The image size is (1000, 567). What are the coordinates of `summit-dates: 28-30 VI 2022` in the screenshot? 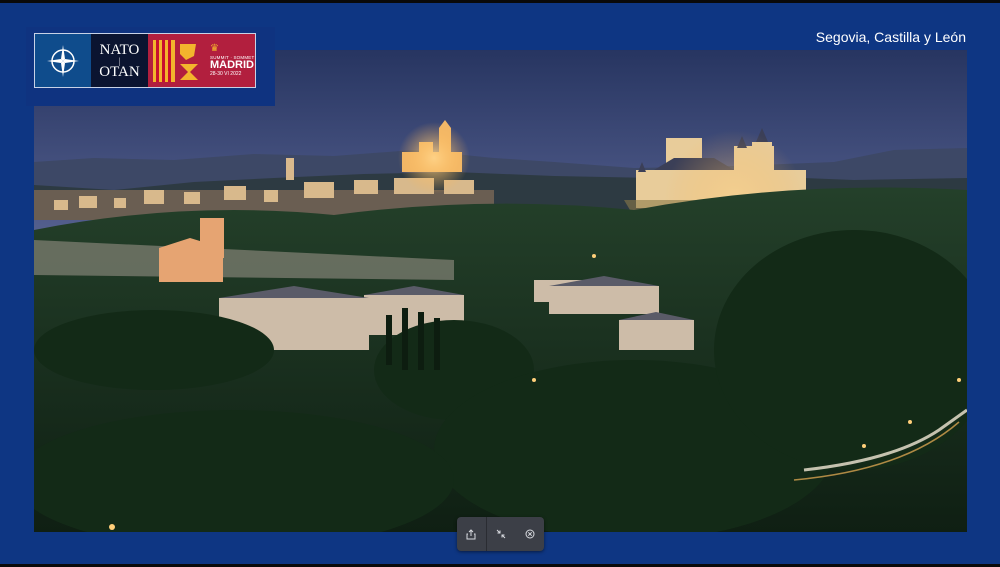 It's located at (226, 74).